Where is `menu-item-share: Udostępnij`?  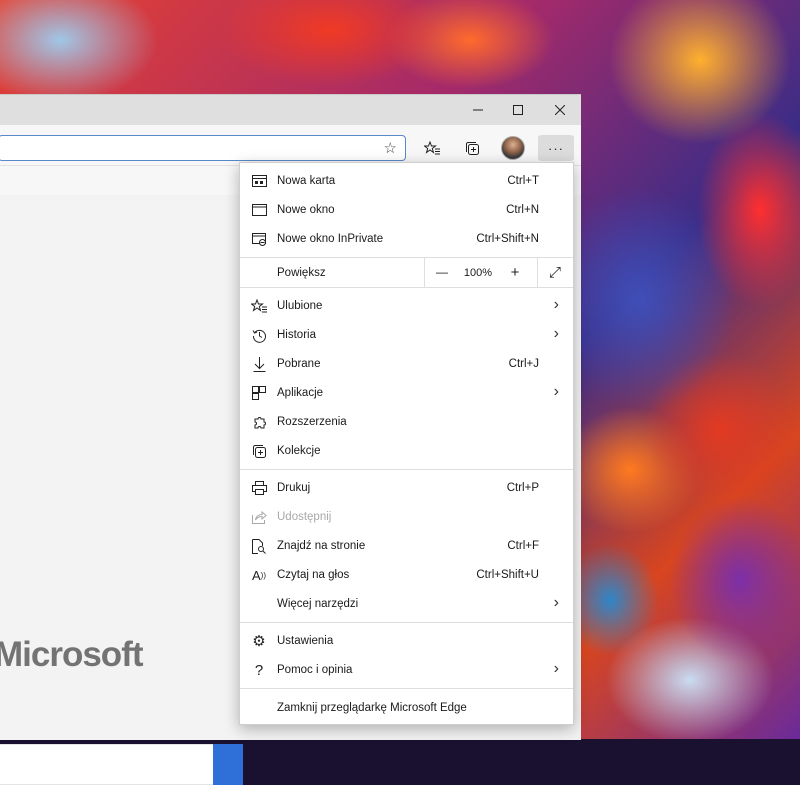
menu-item-share: Udostępnij is located at coordinates (406, 517).